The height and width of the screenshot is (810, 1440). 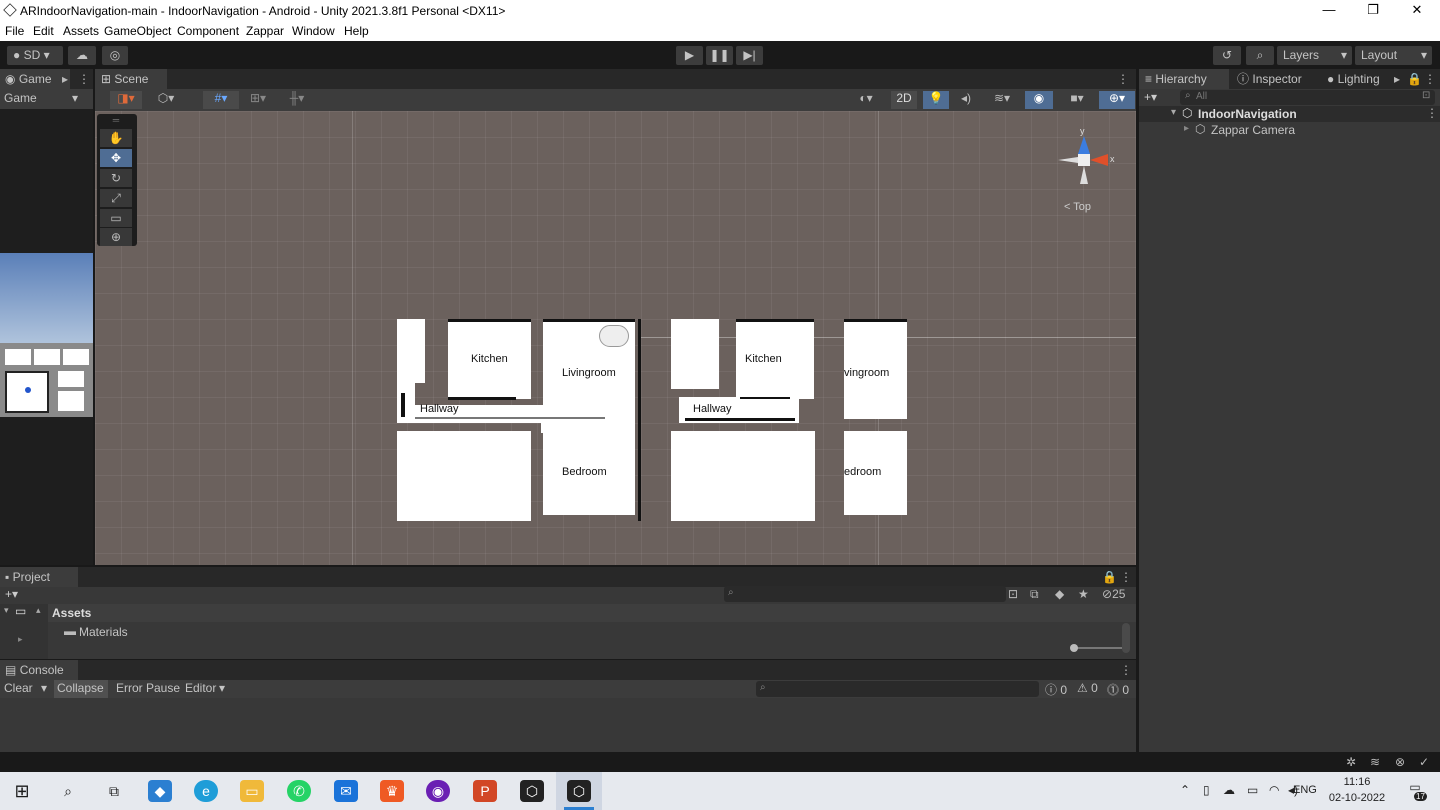 I want to click on audio-toggle: ◂), so click(x=966, y=100).